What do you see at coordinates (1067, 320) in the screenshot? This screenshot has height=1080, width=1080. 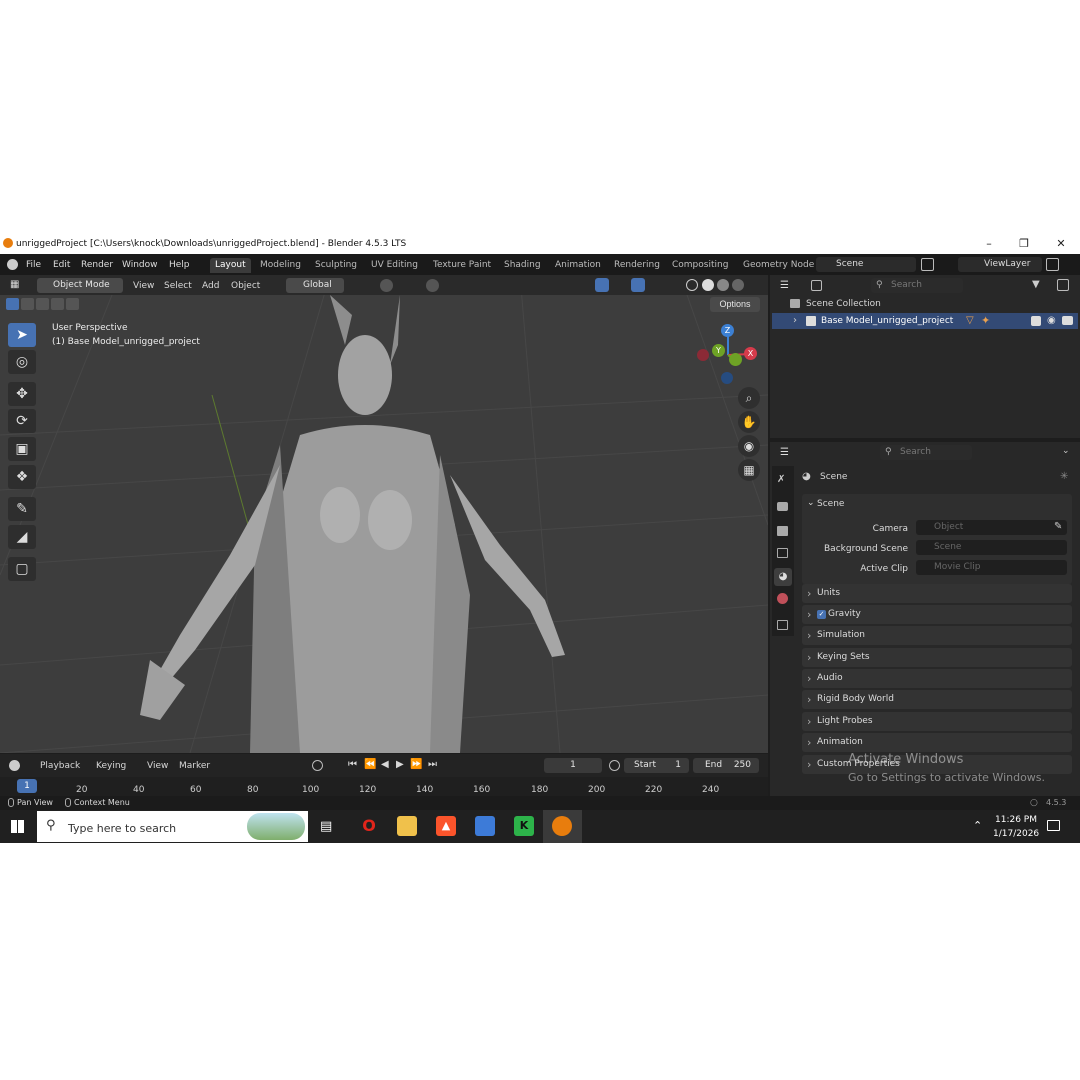 I see `render-camera-icon` at bounding box center [1067, 320].